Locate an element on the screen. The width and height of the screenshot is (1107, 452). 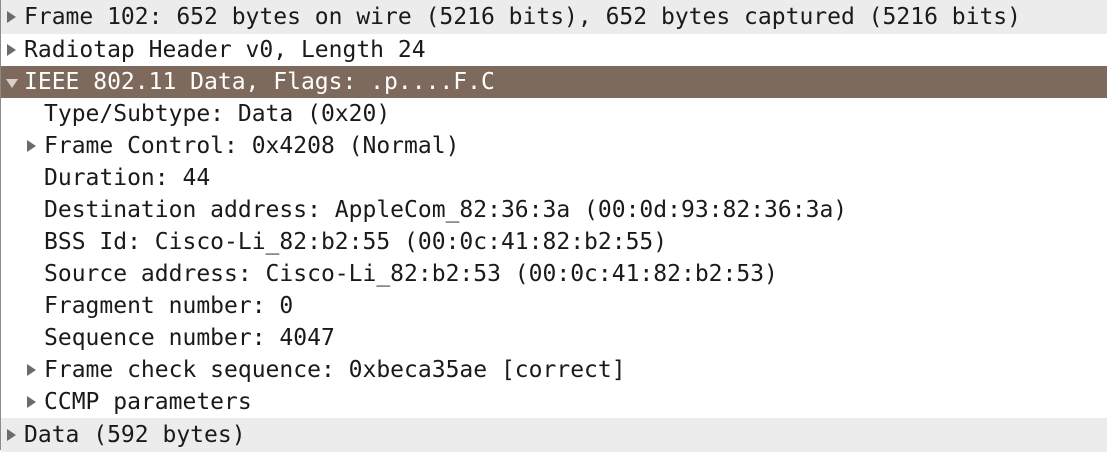
collapse-arrow-icon is located at coordinates (11, 82).